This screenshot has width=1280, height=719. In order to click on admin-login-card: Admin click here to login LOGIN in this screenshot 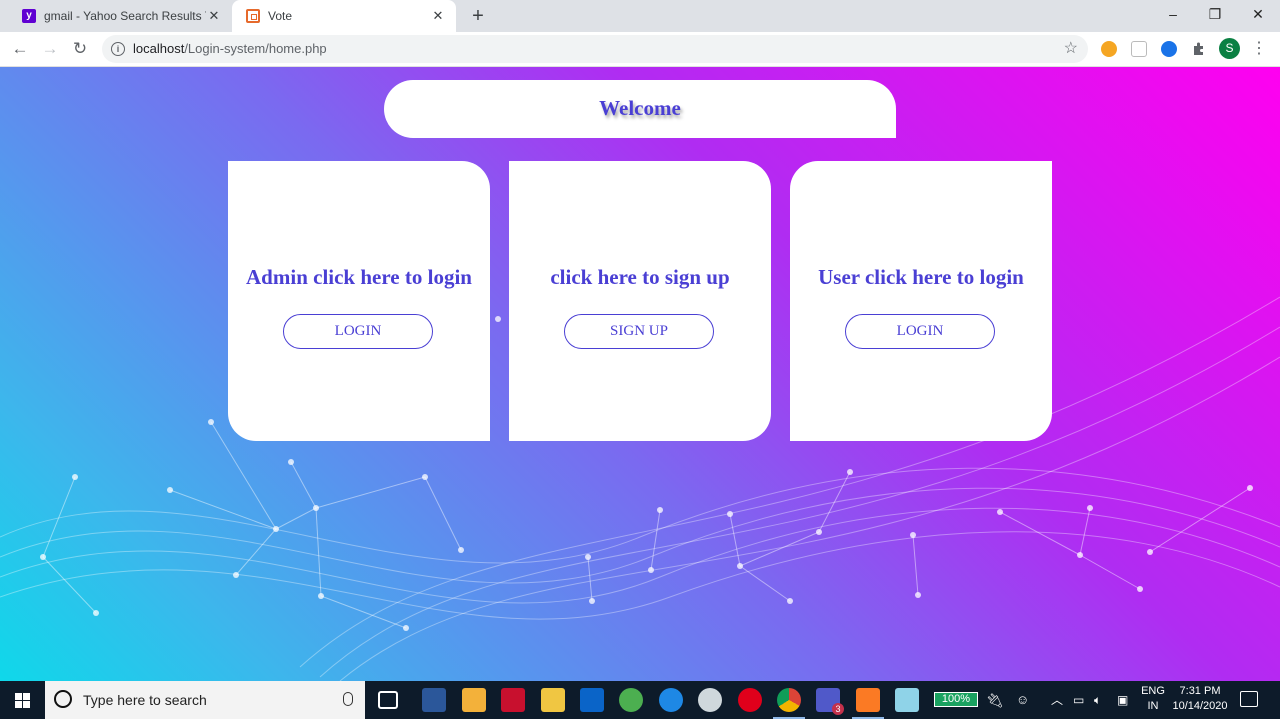, I will do `click(359, 301)`.